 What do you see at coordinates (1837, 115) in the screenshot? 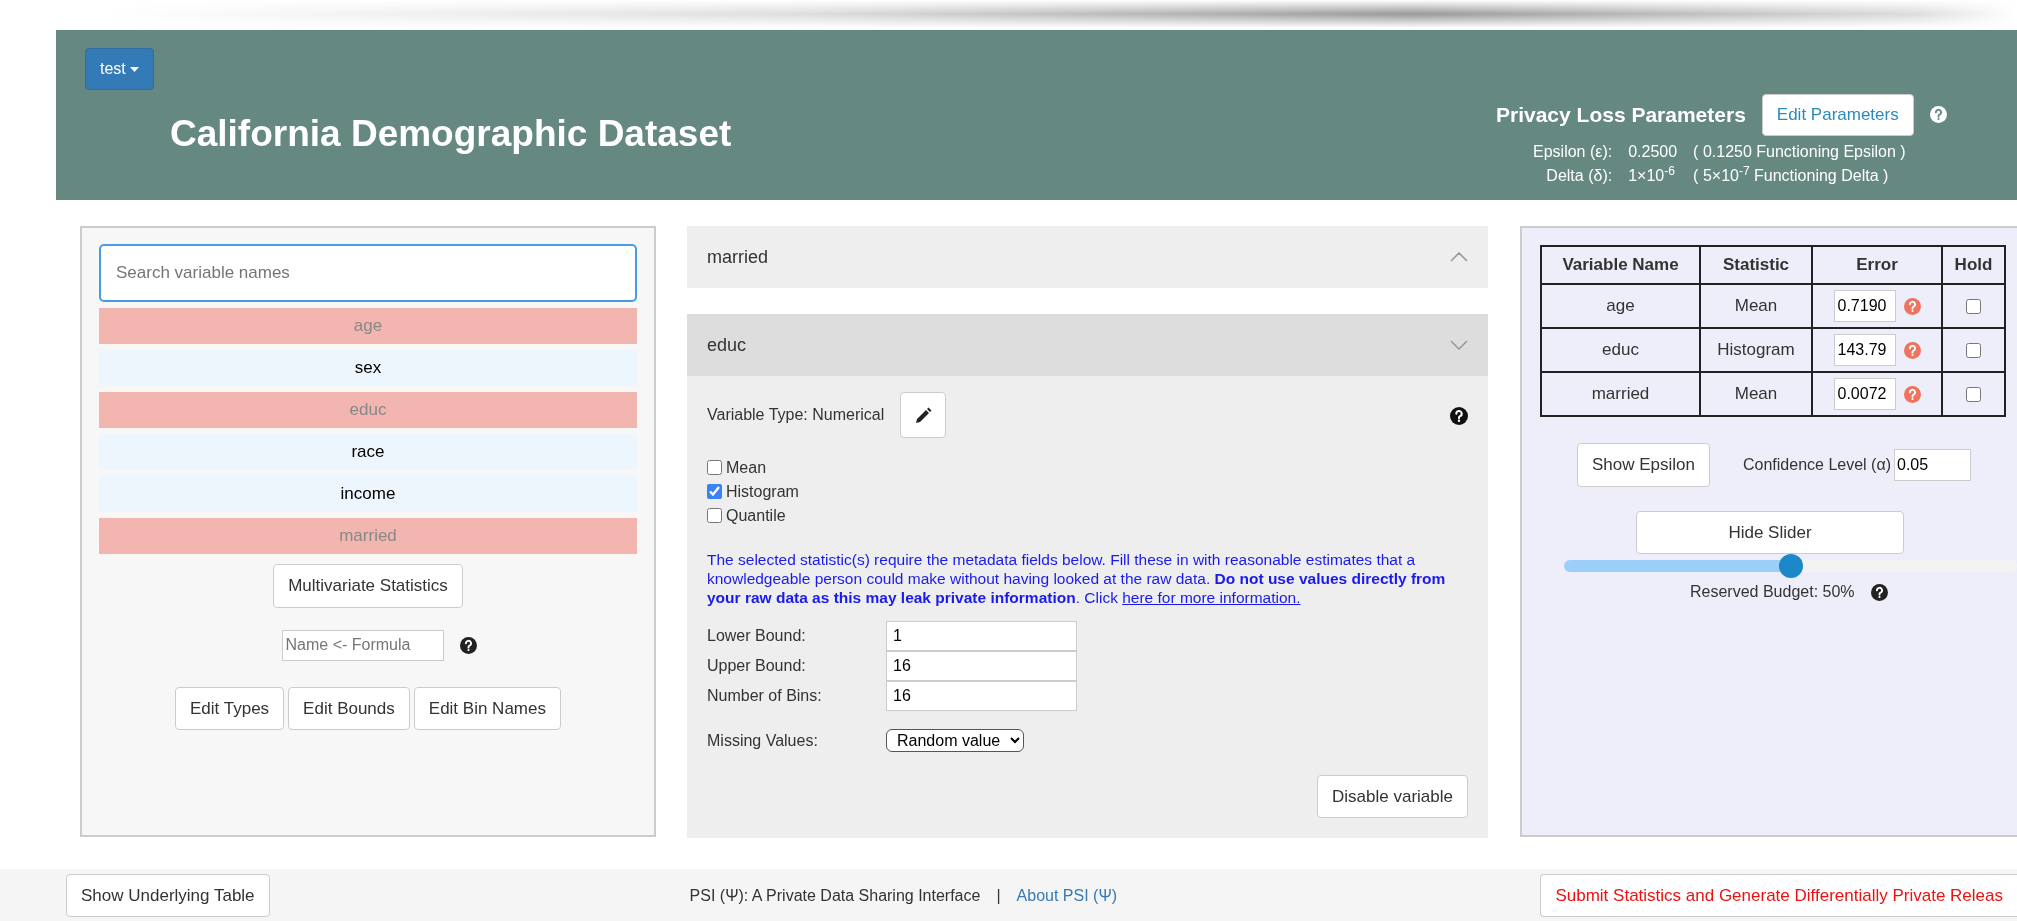
I see `edit-parameters-button: Edit Parameters` at bounding box center [1837, 115].